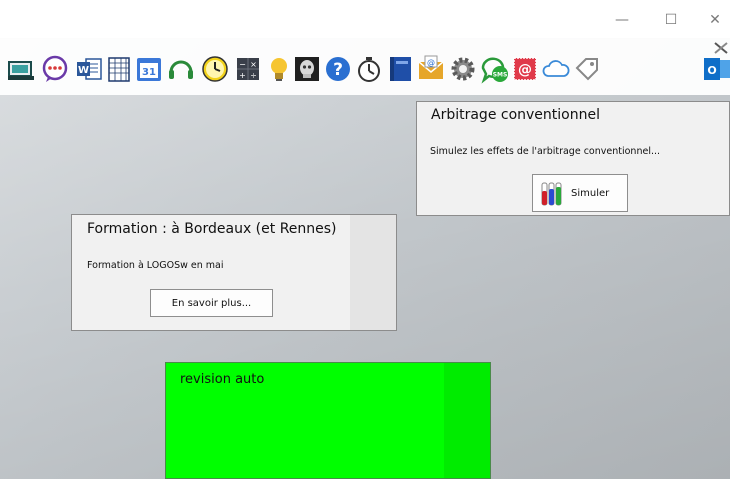  Describe the element at coordinates (590, 193) in the screenshot. I see `simuler-button-label: Simuler` at that location.